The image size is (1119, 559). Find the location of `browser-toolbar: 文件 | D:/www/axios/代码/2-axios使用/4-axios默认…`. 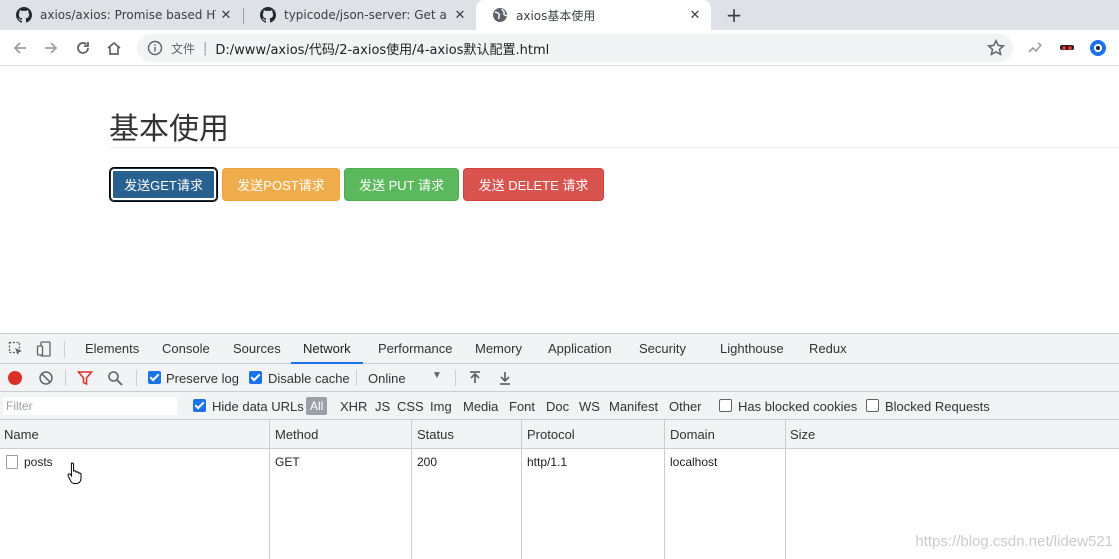

browser-toolbar: 文件 | D:/www/axios/代码/2-axios使用/4-axios默认… is located at coordinates (559, 48).